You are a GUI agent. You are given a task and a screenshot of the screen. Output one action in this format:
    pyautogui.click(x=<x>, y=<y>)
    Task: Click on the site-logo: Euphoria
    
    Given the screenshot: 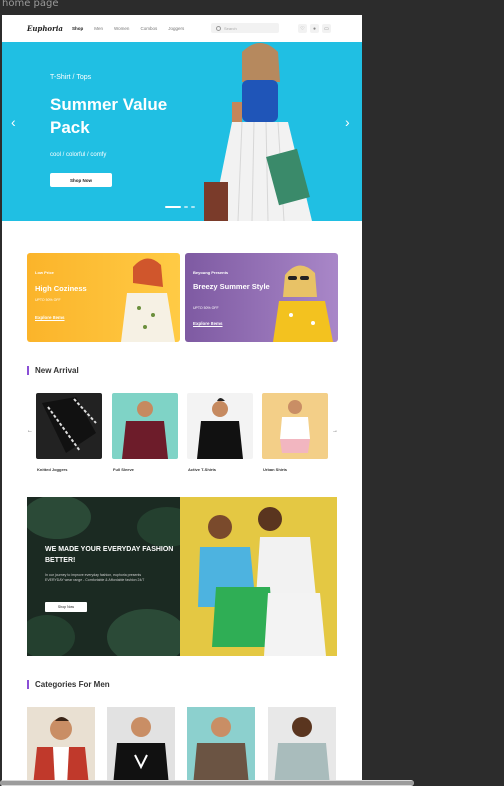 What is the action you would take?
    pyautogui.click(x=45, y=28)
    